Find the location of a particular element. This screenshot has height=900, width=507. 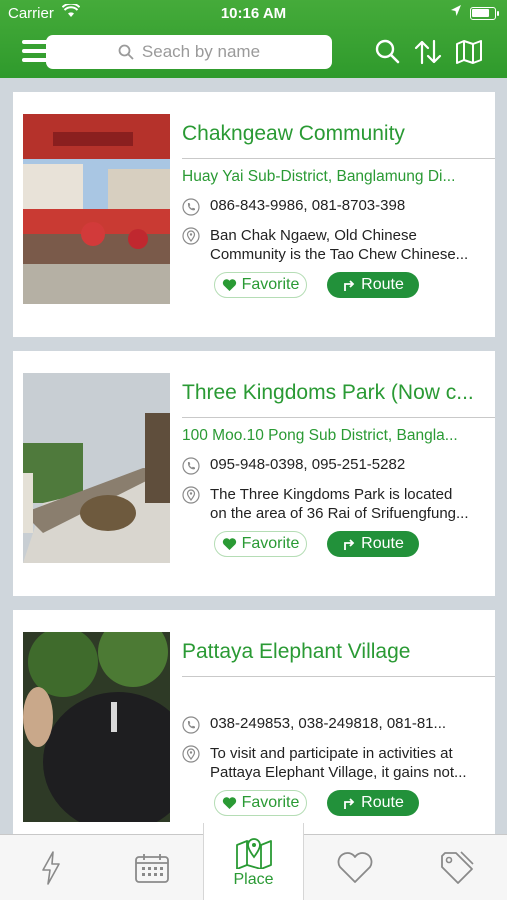

status-time: 10:16 AM is located at coordinates (253, 13).